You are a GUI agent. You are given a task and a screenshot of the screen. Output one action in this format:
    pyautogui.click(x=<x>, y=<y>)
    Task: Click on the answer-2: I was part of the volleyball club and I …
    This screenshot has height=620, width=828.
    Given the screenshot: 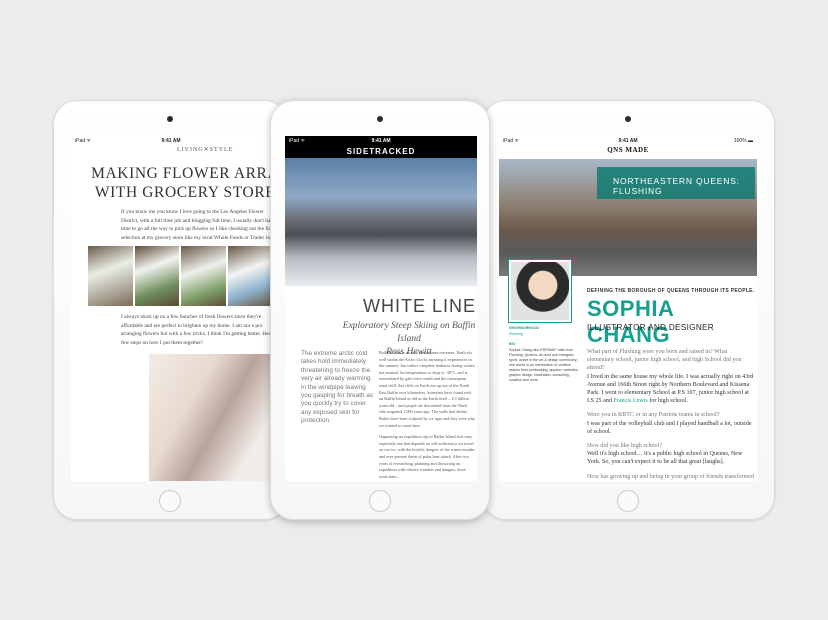 What is the action you would take?
    pyautogui.click(x=669, y=427)
    